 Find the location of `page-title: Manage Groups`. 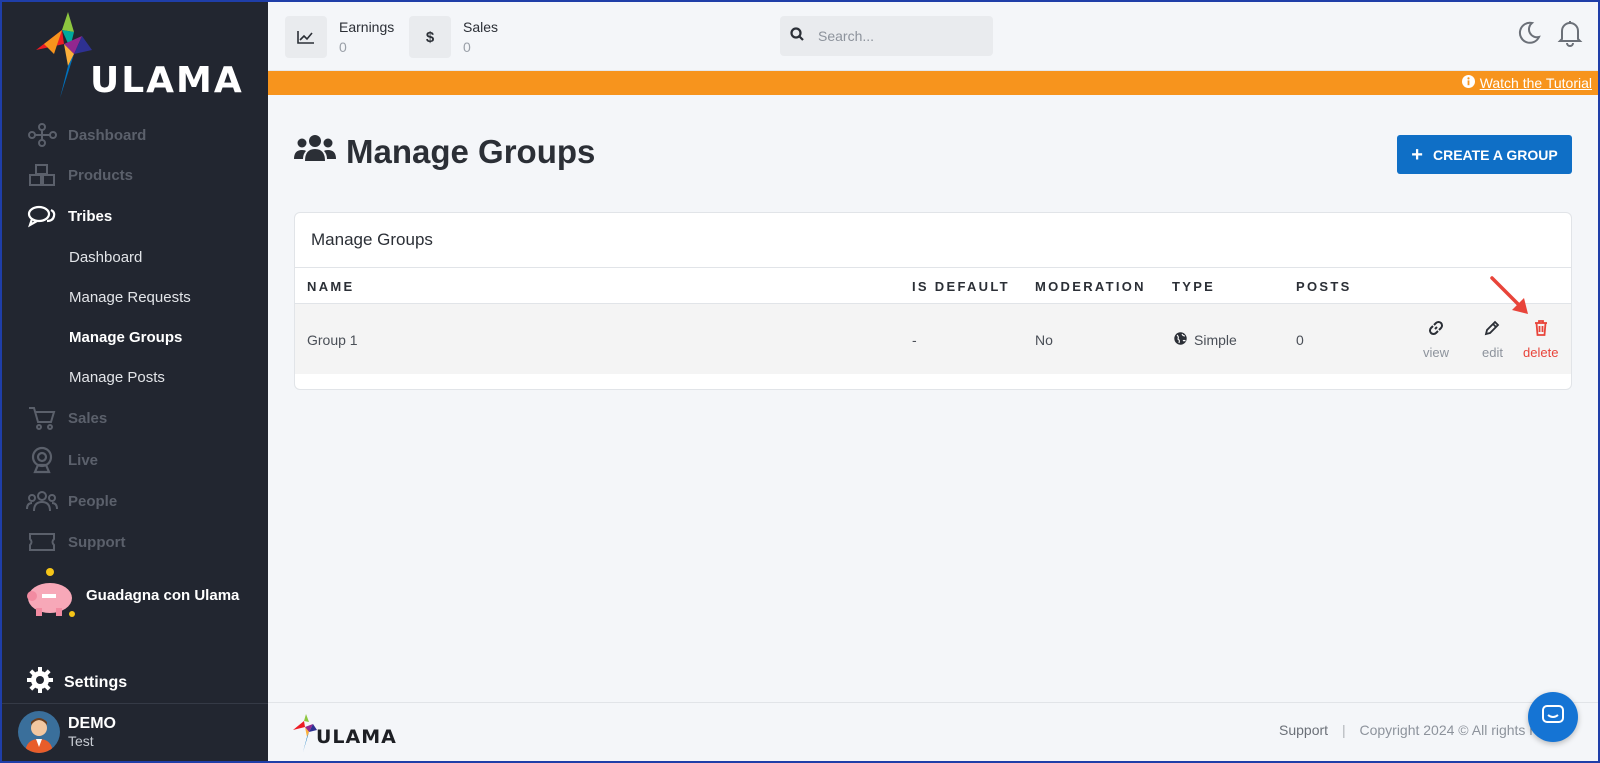

page-title: Manage Groups is located at coordinates (444, 152).